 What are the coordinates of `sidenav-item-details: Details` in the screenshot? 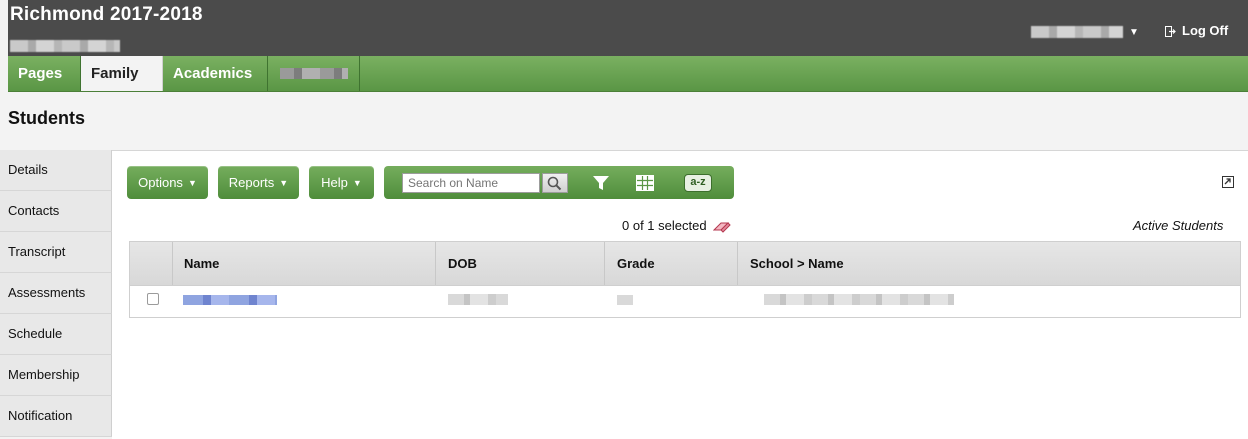 It's located at (56, 170).